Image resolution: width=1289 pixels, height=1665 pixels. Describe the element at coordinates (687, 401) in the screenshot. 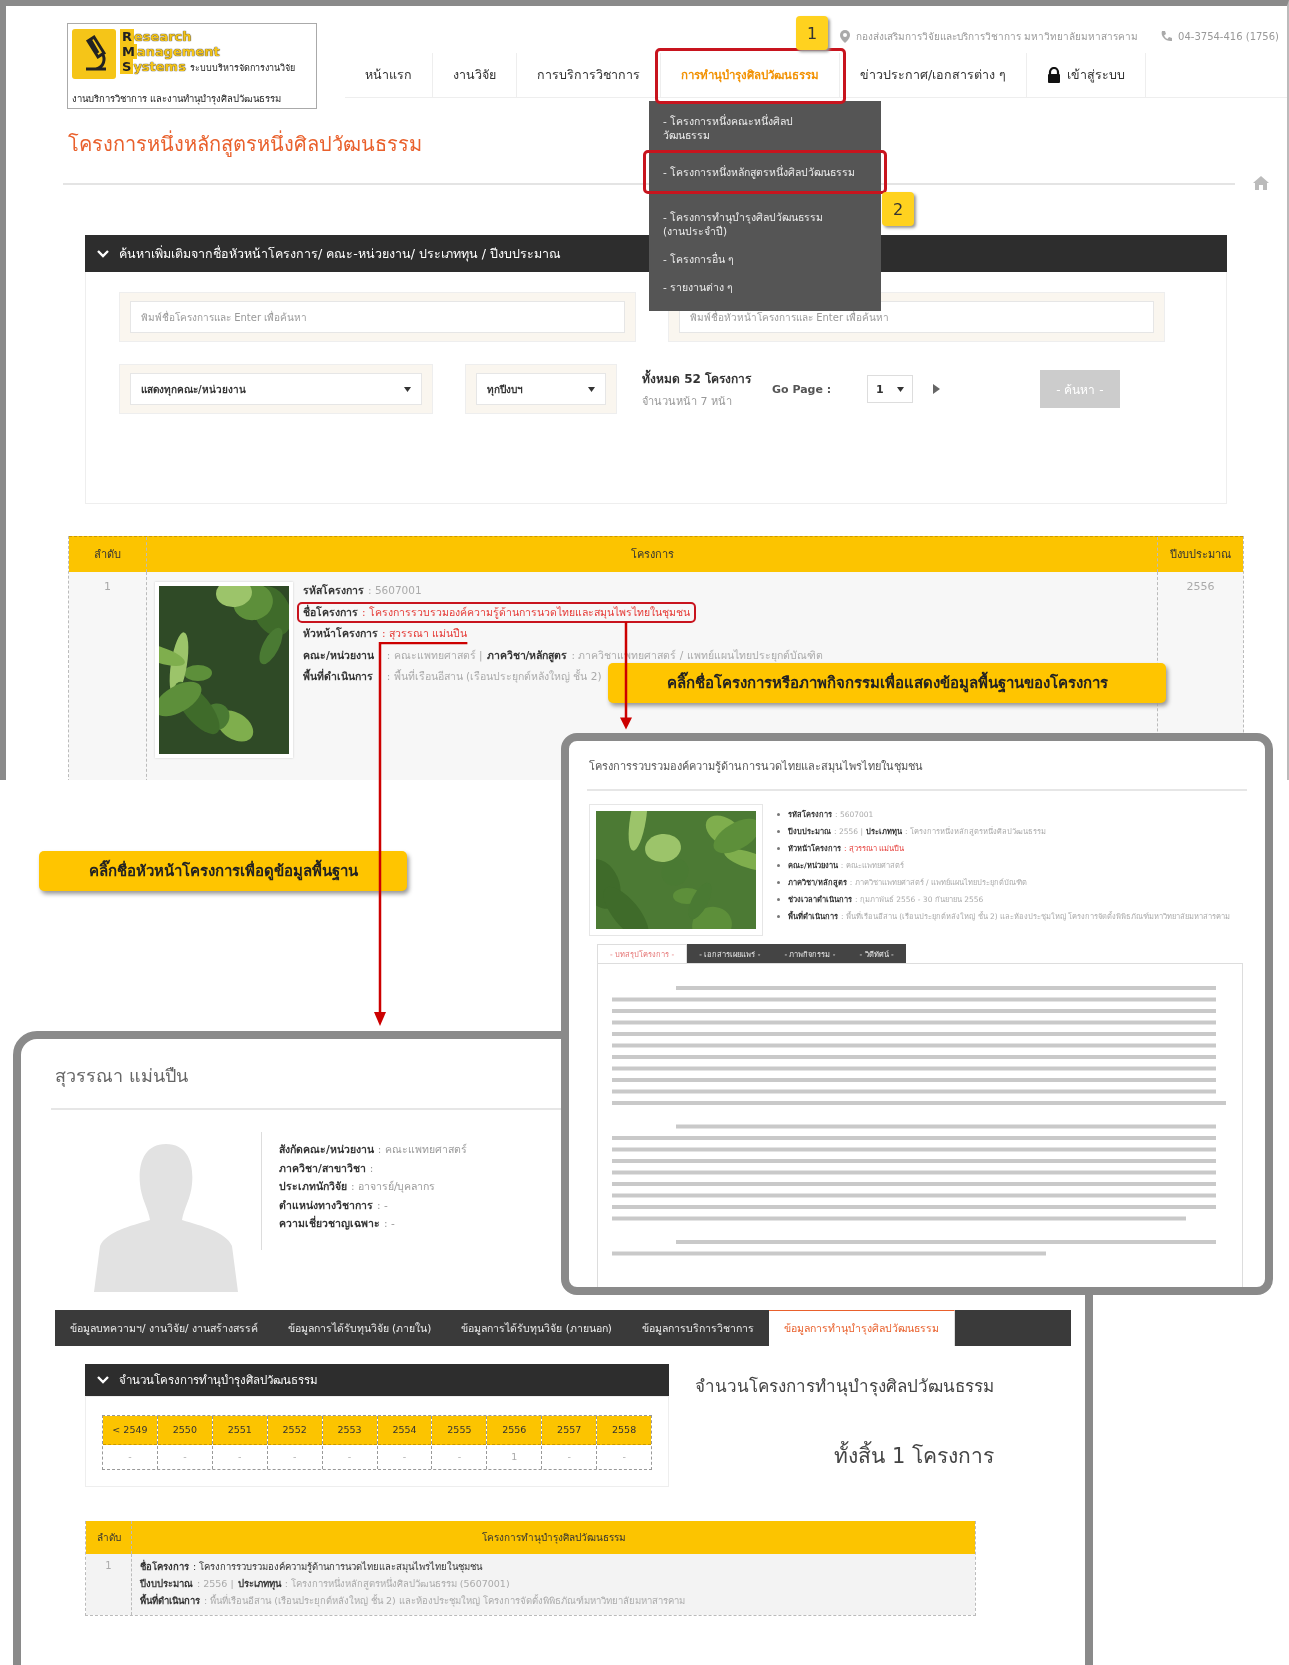

I see `page-count: จำนวนหน้า 7 หน้า` at that location.